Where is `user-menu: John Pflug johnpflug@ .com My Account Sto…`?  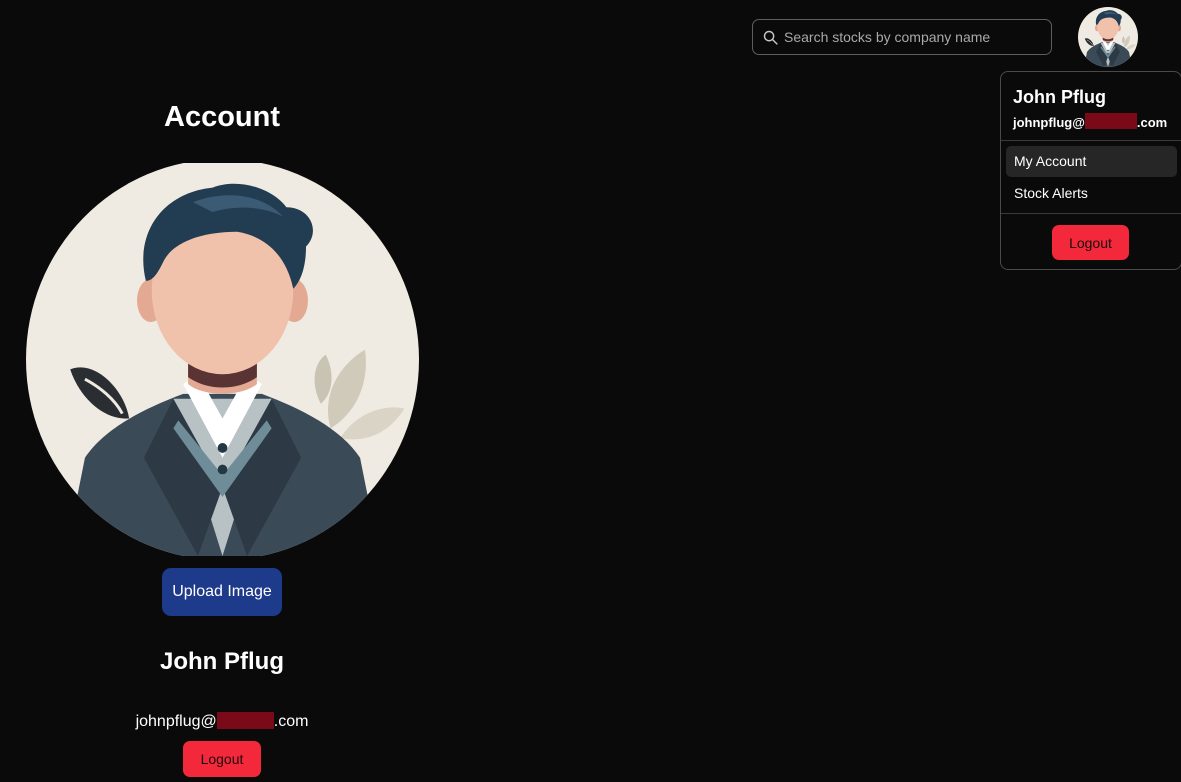
user-menu: John Pflug johnpflug@ .com My Account Sto… is located at coordinates (1090, 170).